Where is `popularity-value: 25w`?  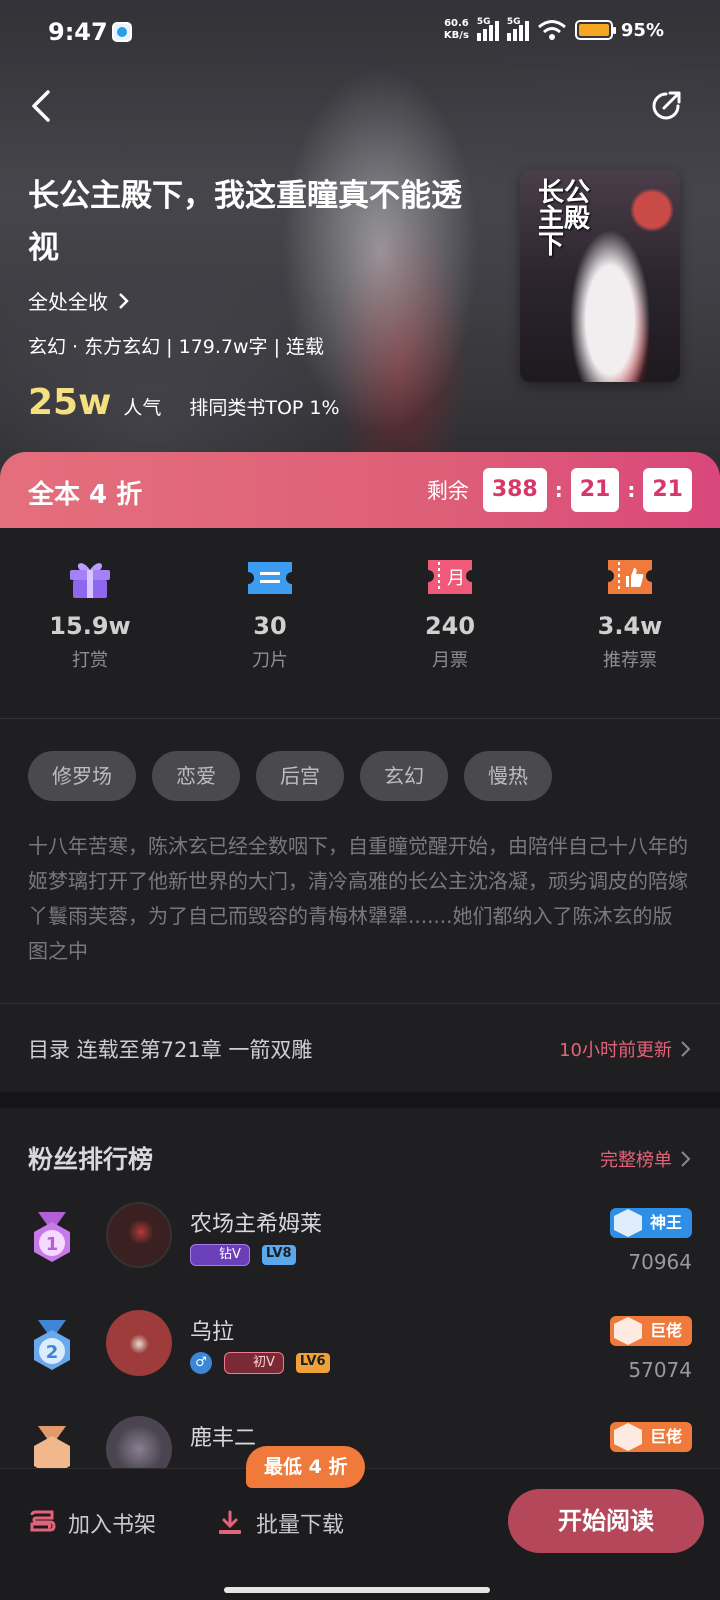 popularity-value: 25w is located at coordinates (70, 402).